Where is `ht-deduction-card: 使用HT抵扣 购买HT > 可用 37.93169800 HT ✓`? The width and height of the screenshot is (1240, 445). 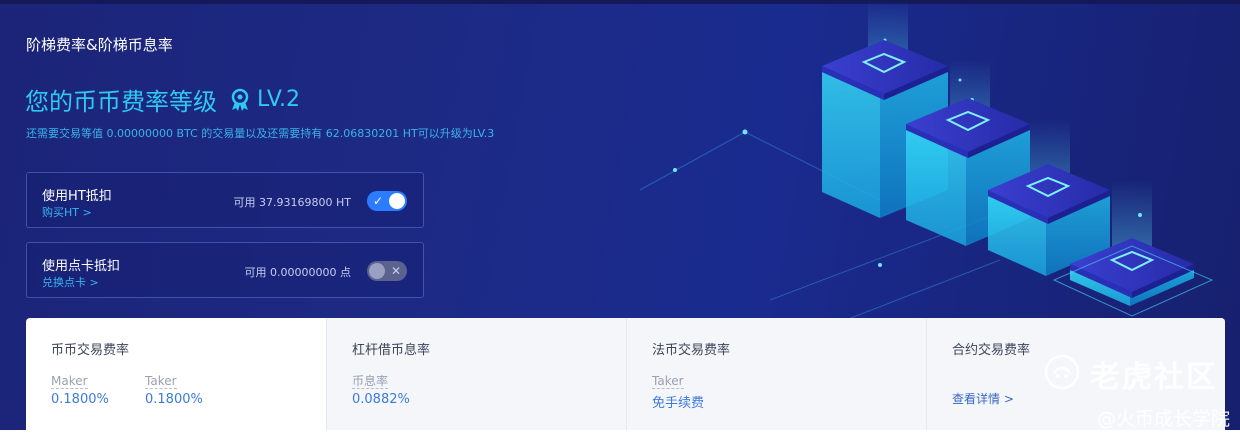
ht-deduction-card: 使用HT抵扣 购买HT > 可用 37.93169800 HT ✓ is located at coordinates (225, 200).